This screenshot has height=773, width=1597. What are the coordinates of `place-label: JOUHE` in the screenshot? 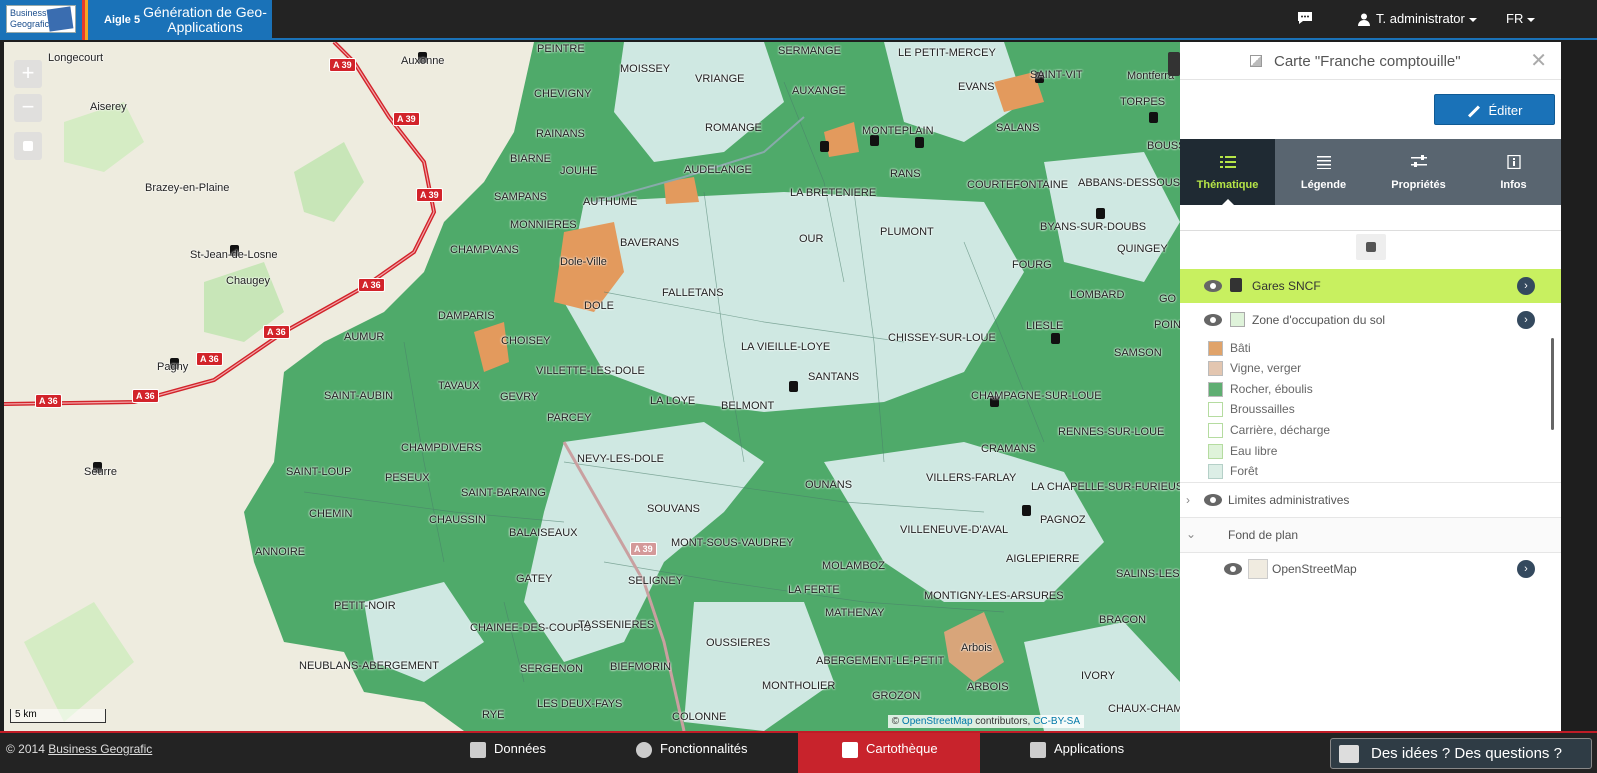 It's located at (579, 171).